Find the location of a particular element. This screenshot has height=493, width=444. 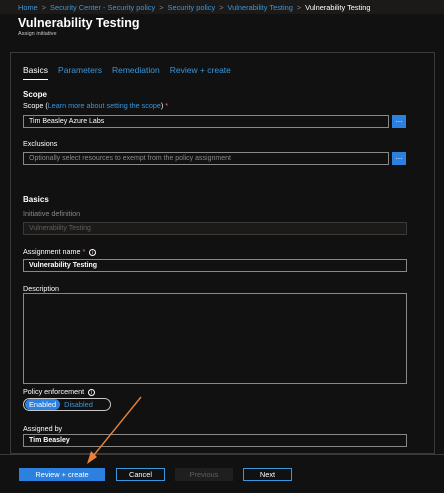

policy-enforcement-label-text: Policy enforcement is located at coordinates (54, 391).